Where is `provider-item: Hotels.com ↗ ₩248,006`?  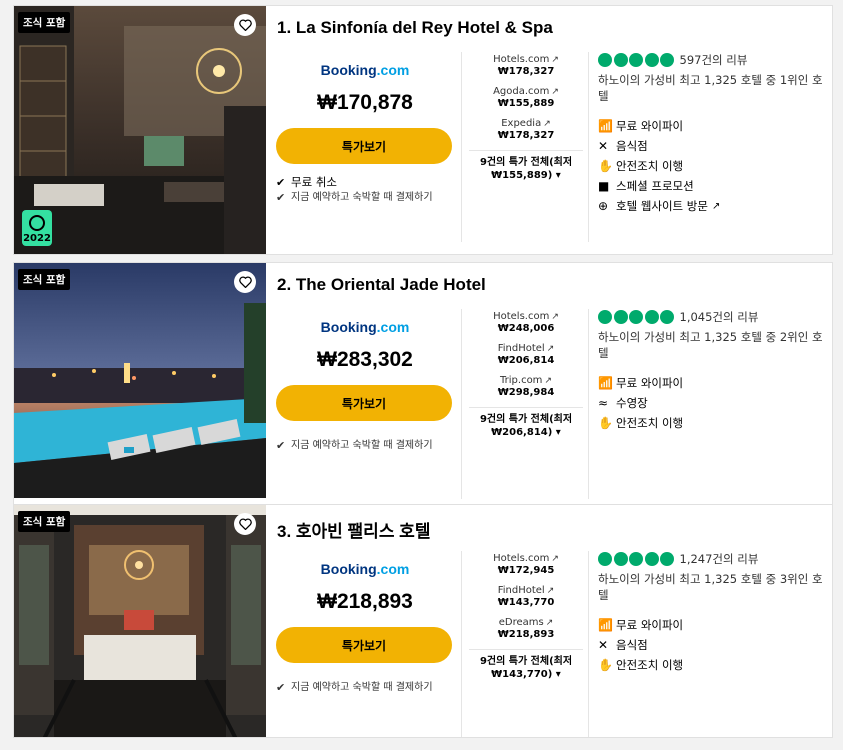 provider-item: Hotels.com ↗ ₩248,006 is located at coordinates (526, 322).